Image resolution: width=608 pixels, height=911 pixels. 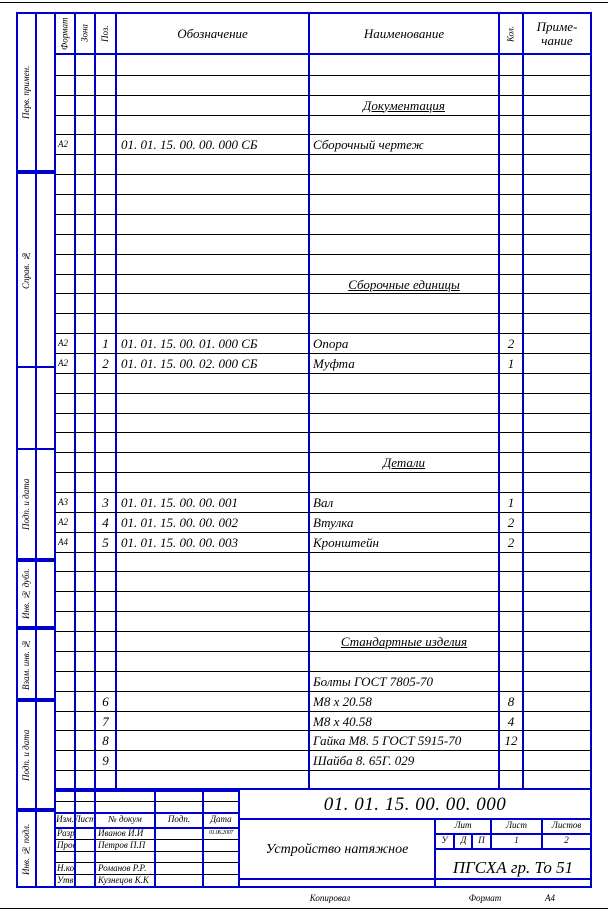 What do you see at coordinates (122, 867) in the screenshot?
I see `tb-person-4: Романов Р.Р.` at bounding box center [122, 867].